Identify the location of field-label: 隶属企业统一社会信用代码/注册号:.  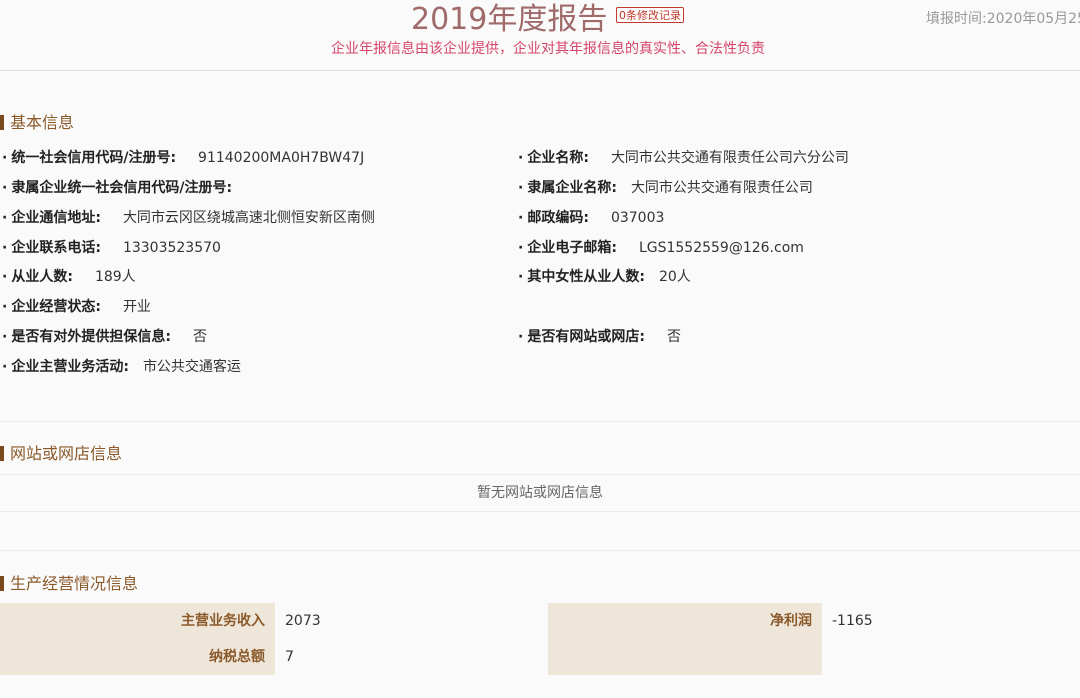
(122, 188).